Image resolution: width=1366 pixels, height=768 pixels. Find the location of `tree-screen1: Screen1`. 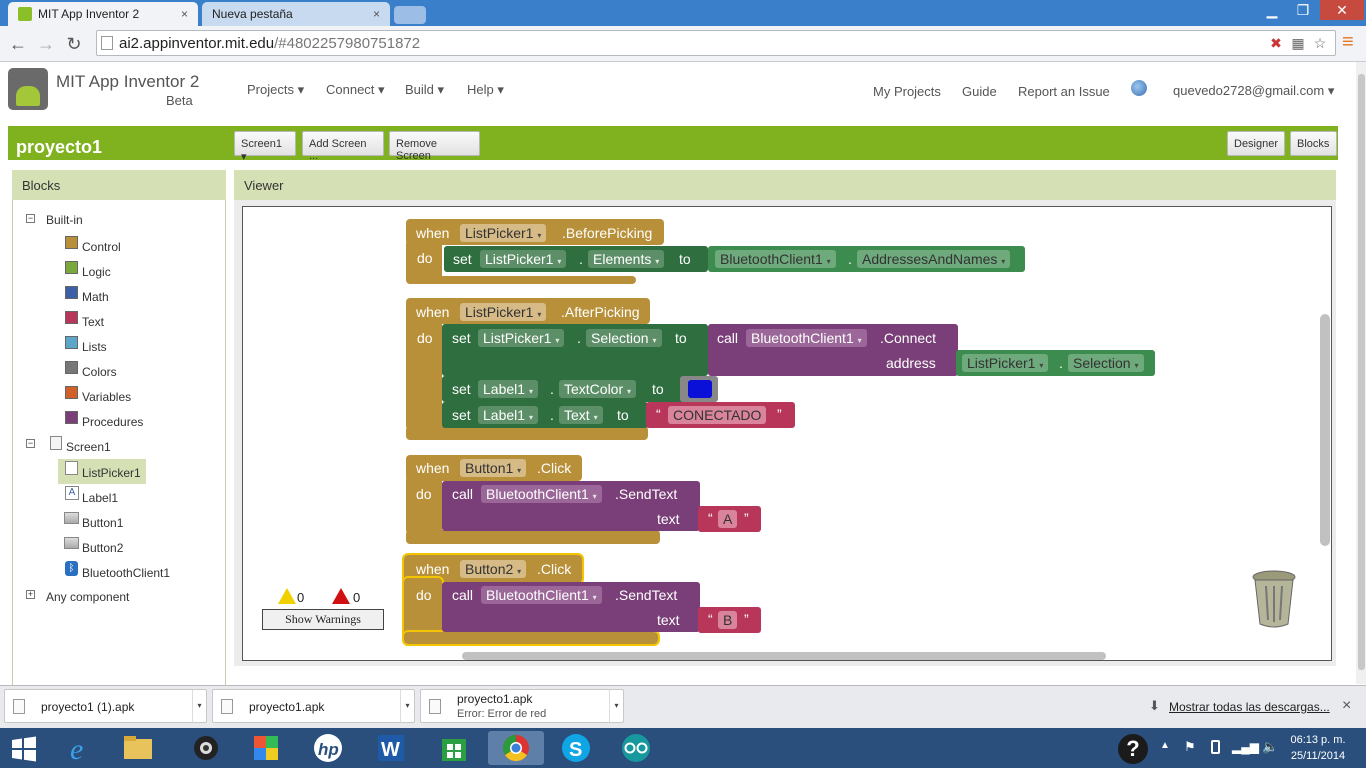

tree-screen1: Screen1 is located at coordinates (88, 447).